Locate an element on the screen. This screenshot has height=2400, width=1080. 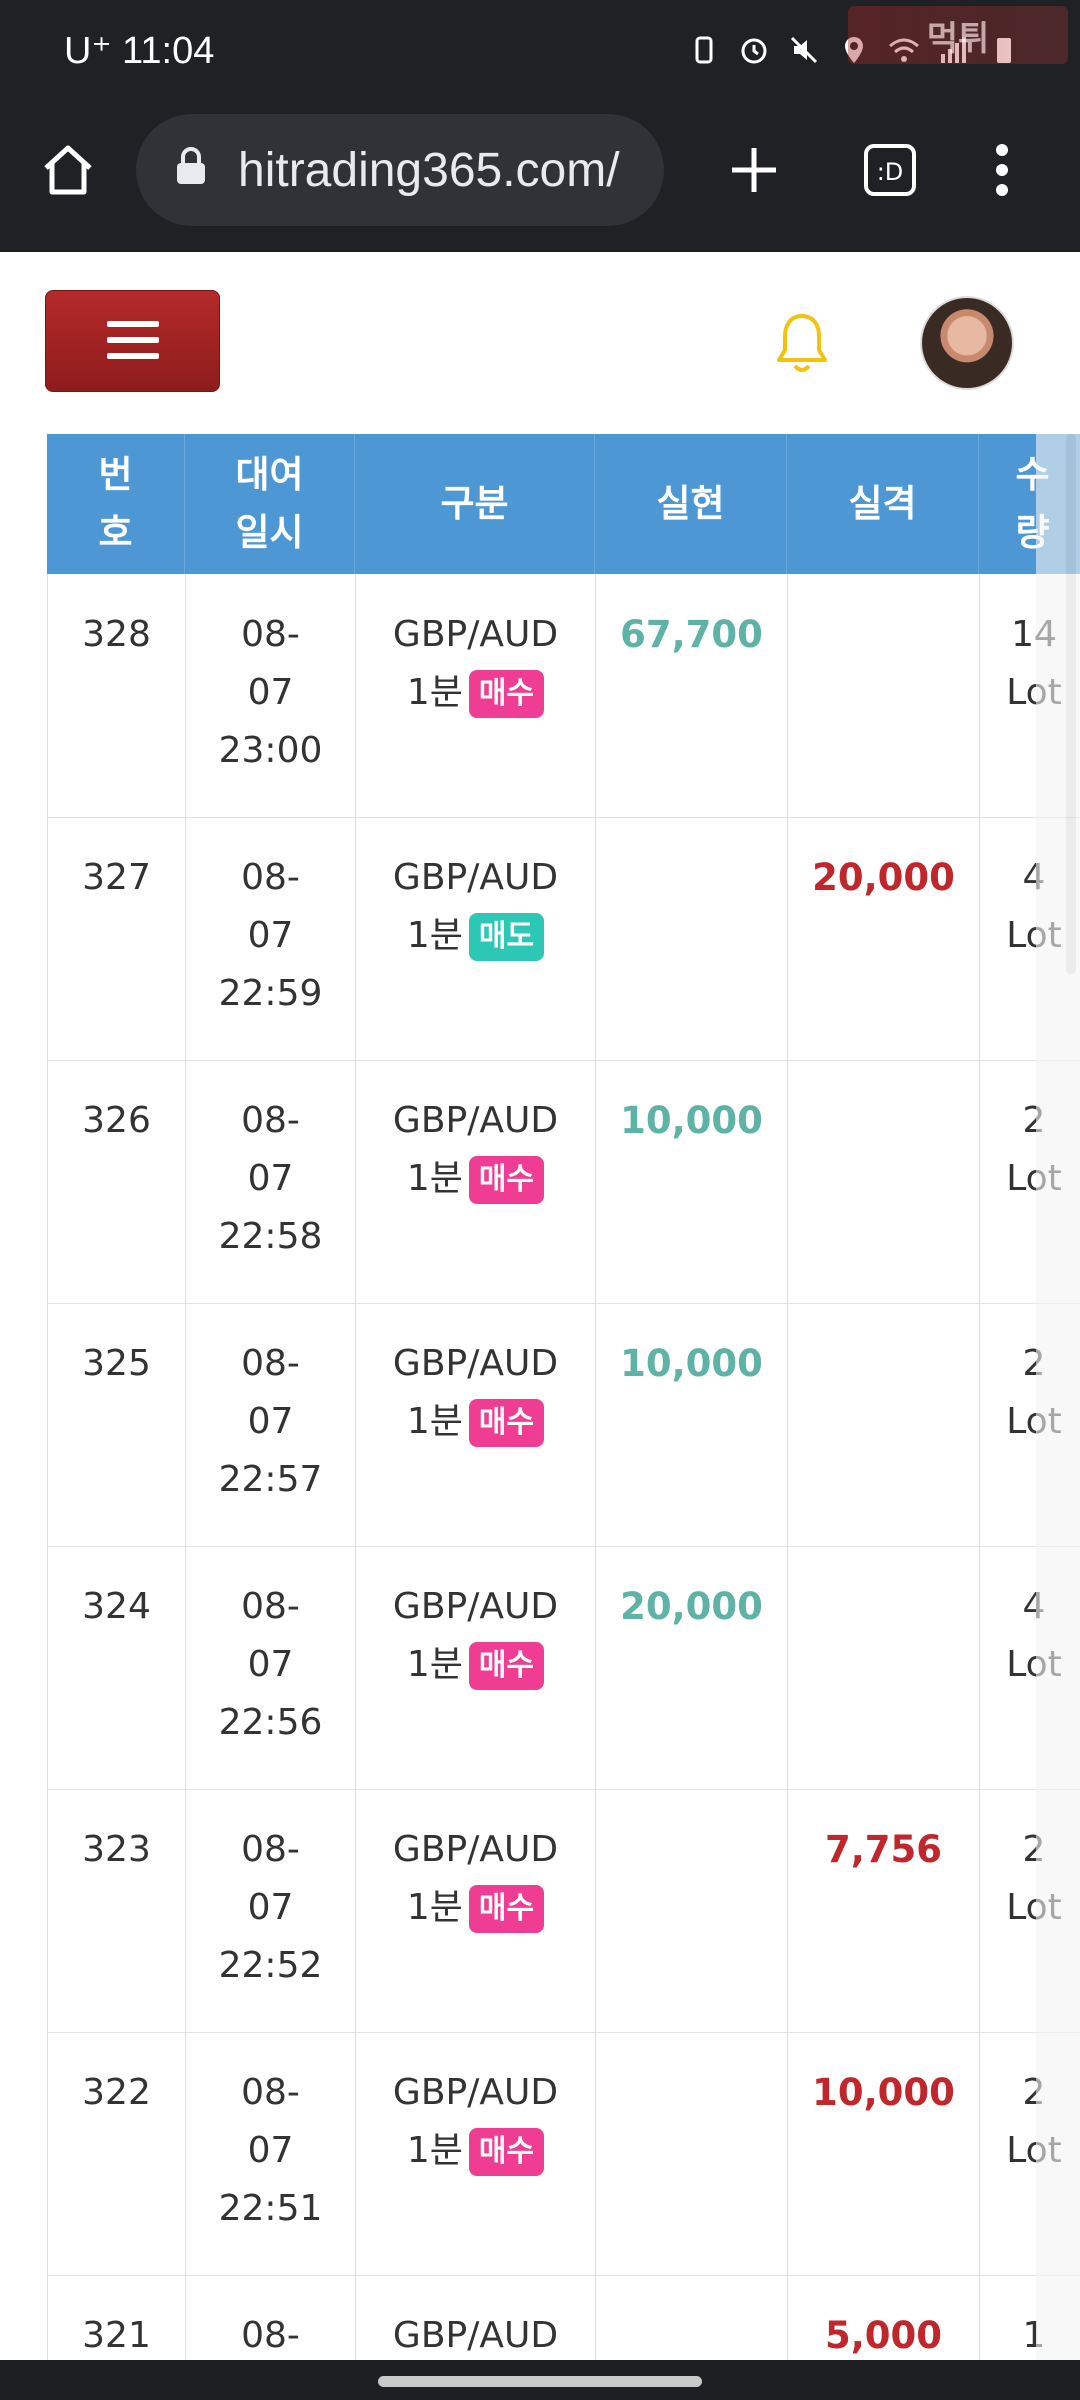
header-number: 번 호 is located at coordinates (116, 504).